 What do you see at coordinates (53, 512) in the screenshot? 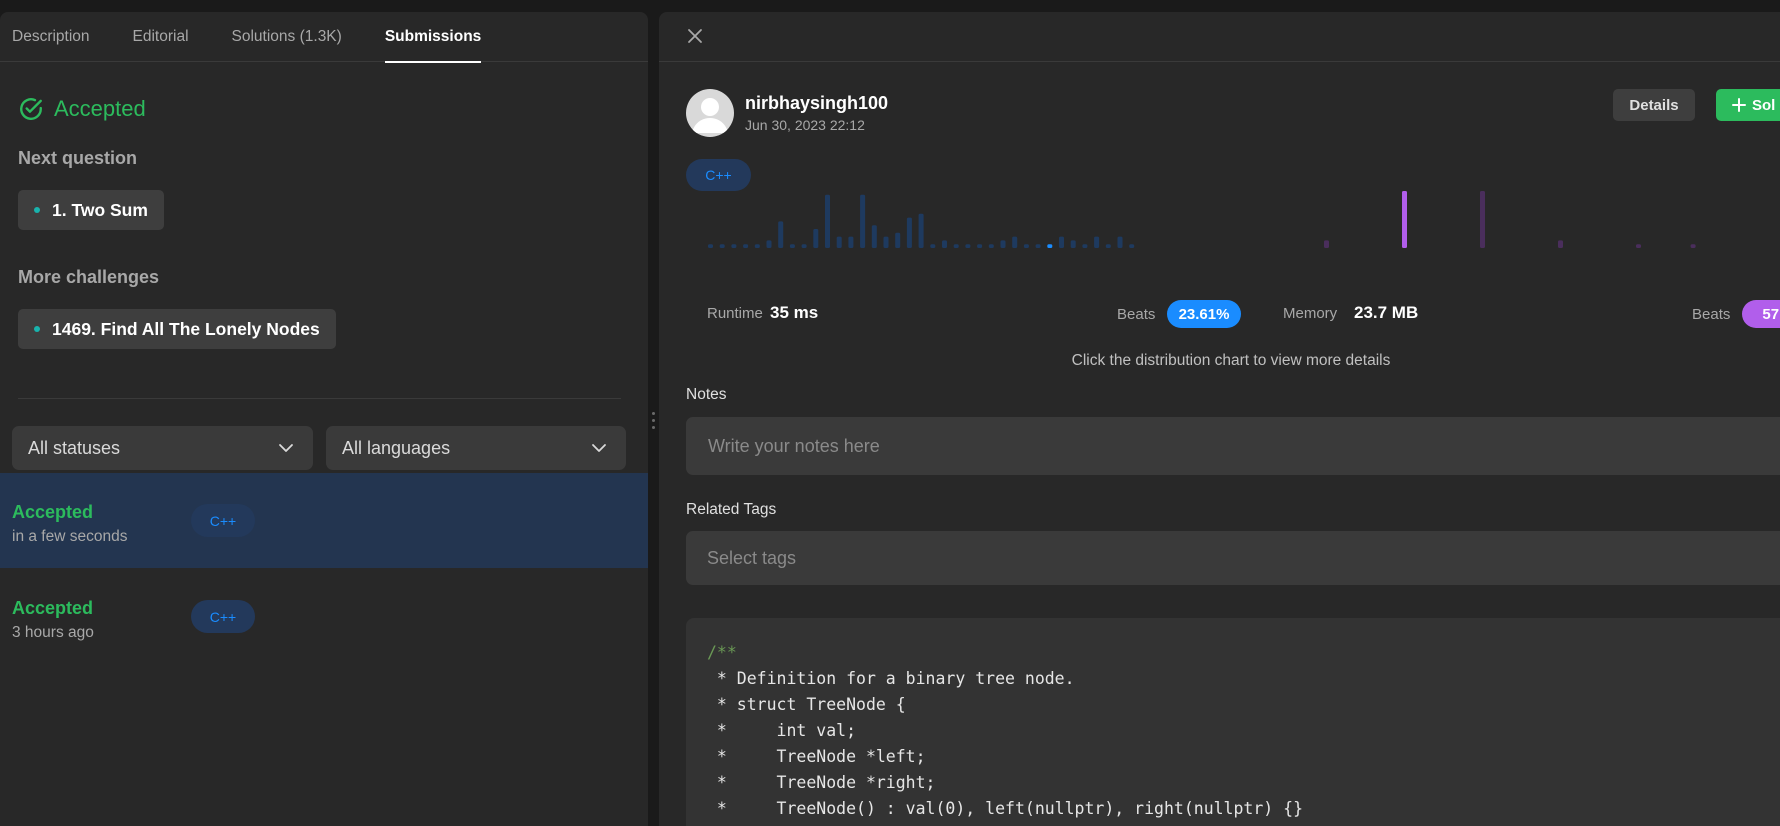
I see `submission-status: Accepted` at bounding box center [53, 512].